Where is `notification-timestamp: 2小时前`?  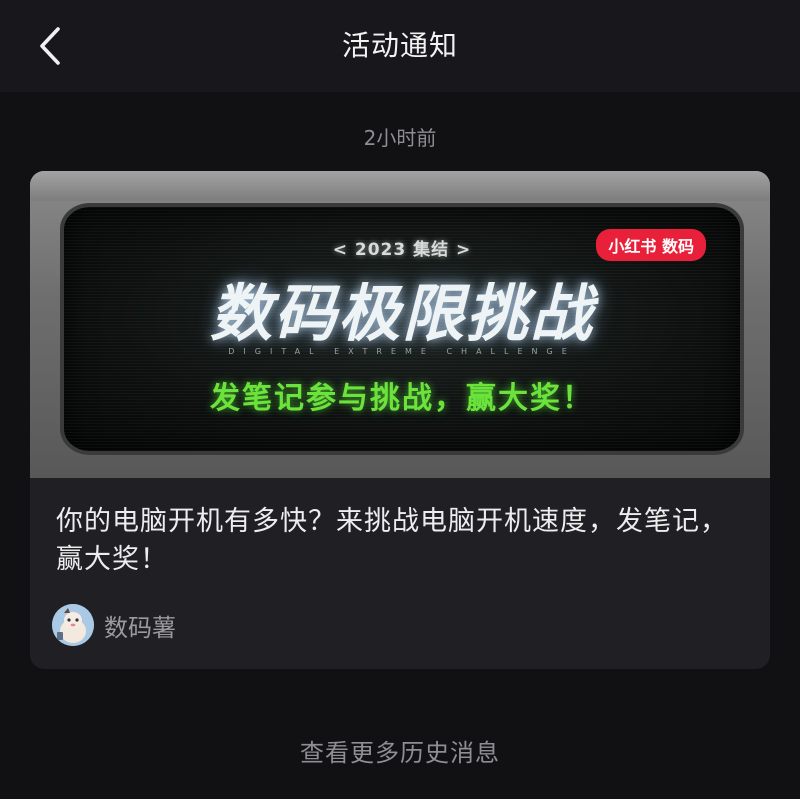
notification-timestamp: 2小时前 is located at coordinates (400, 138).